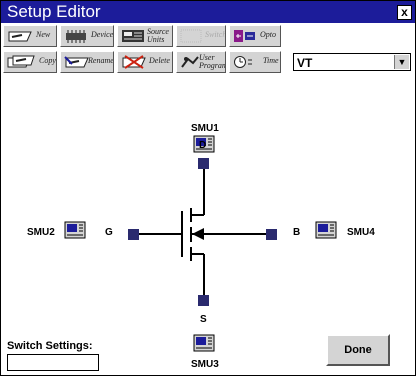  I want to click on switch-settings-field, so click(53, 362).